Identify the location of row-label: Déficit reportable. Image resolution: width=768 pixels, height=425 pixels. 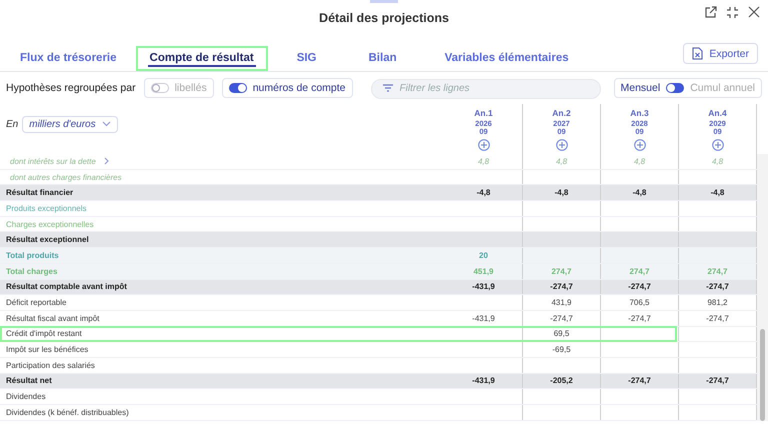
(36, 303).